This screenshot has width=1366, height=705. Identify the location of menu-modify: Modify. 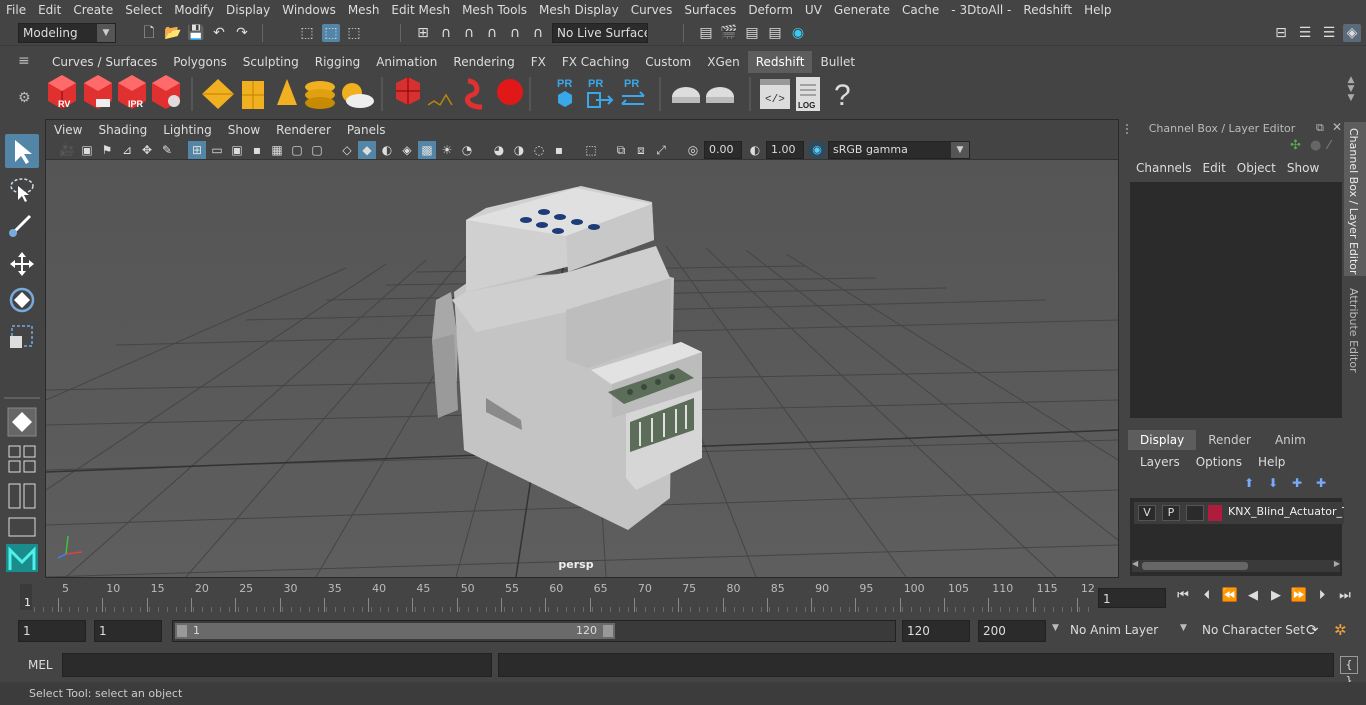
(194, 10).